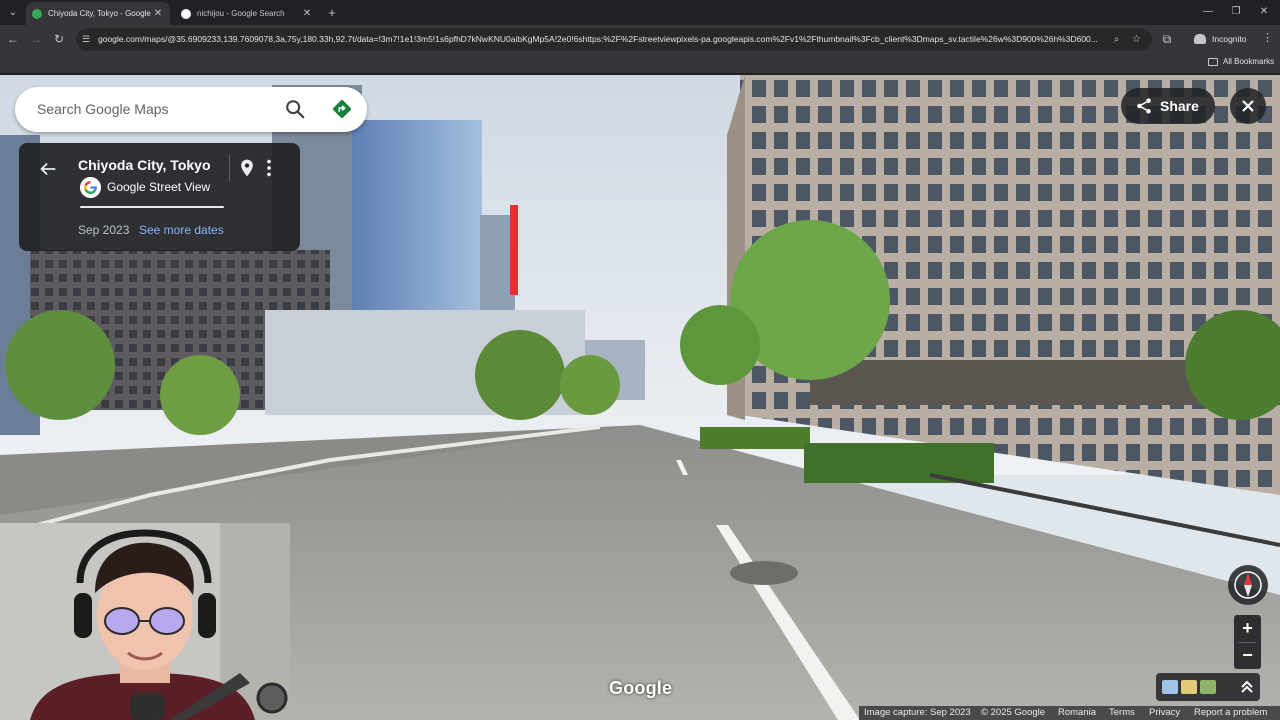 The image size is (1280, 720). I want to click on all-bookmarks-button: All Bookmarks, so click(1241, 61).